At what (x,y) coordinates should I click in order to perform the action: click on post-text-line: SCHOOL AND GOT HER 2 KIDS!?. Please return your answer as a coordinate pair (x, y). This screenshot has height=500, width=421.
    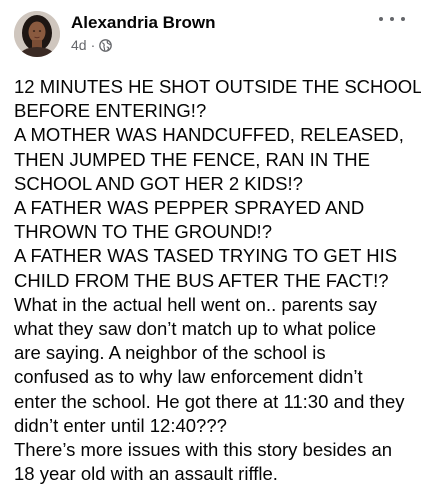
    Looking at the image, I should click on (158, 183).